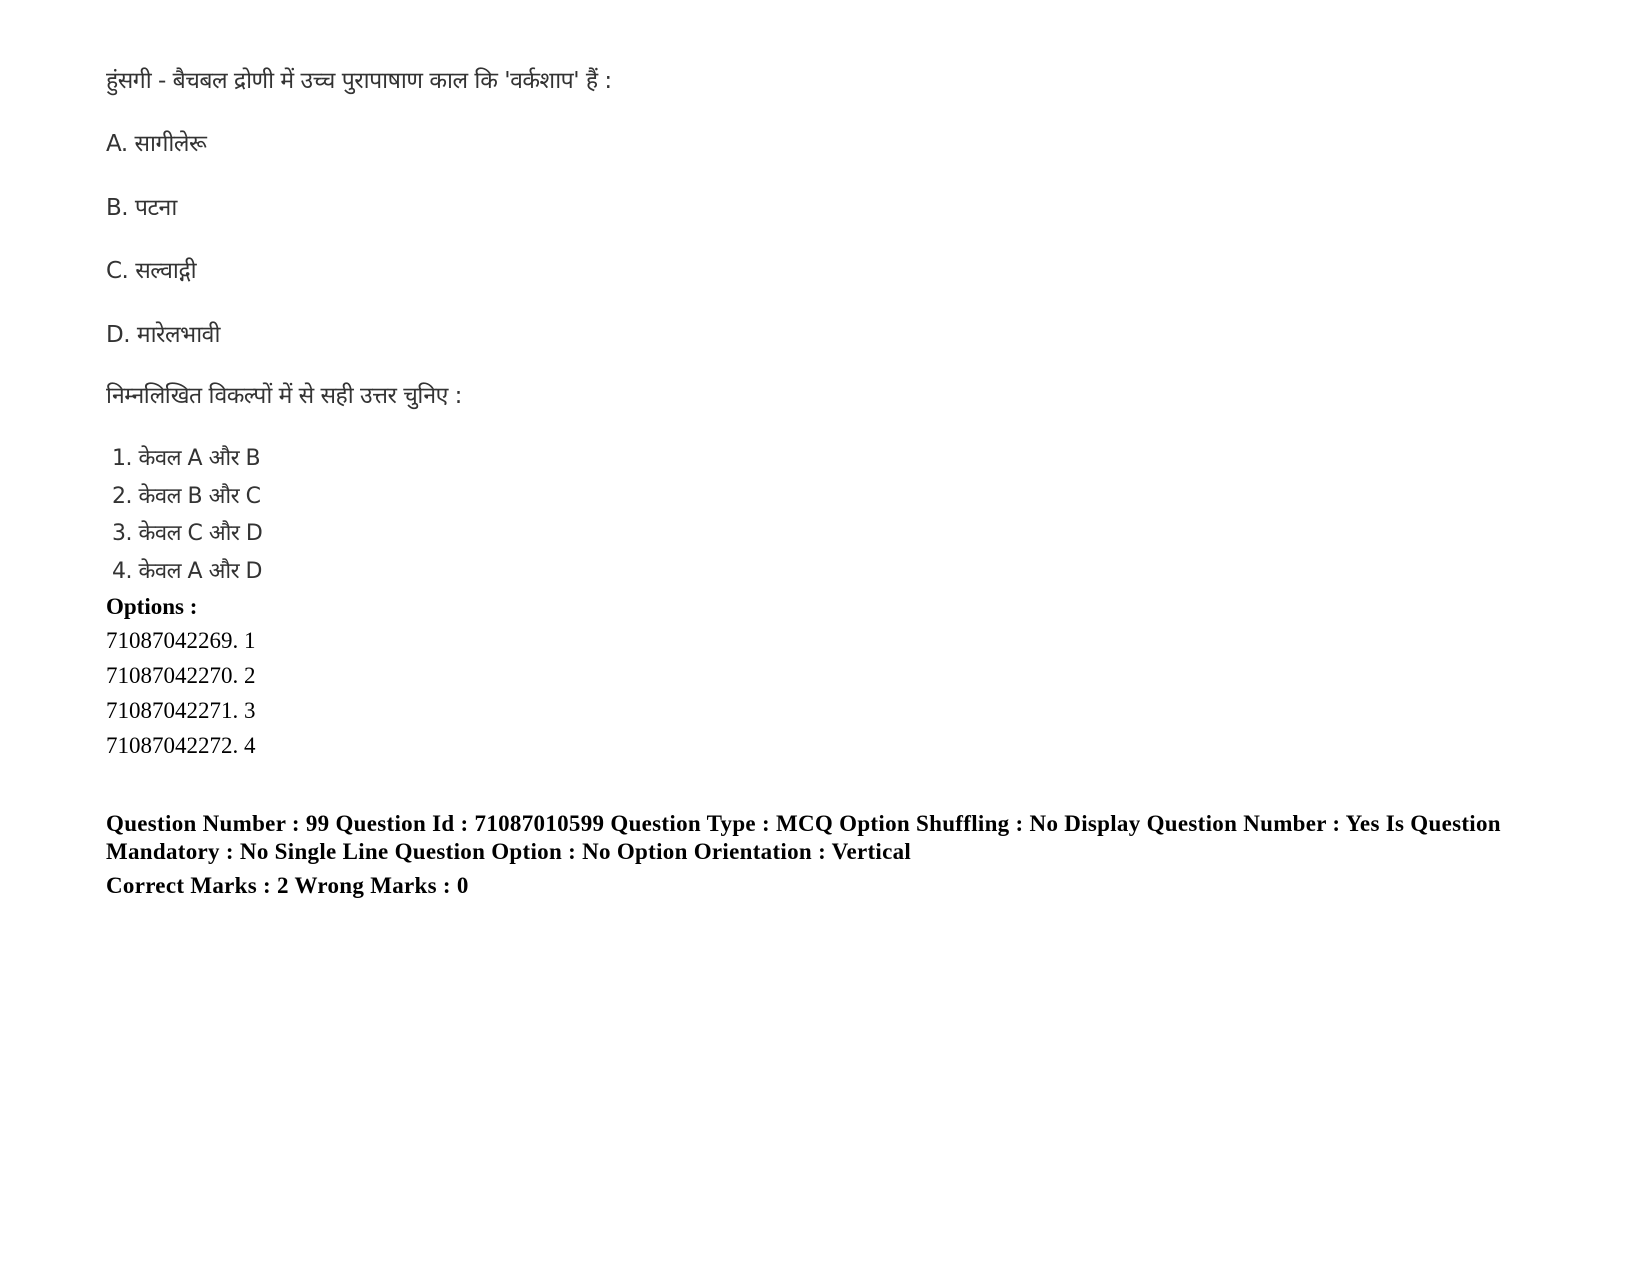 This screenshot has height=1275, width=1650. What do you see at coordinates (186, 496) in the screenshot?
I see `choice-item: 2. केवल B और C` at bounding box center [186, 496].